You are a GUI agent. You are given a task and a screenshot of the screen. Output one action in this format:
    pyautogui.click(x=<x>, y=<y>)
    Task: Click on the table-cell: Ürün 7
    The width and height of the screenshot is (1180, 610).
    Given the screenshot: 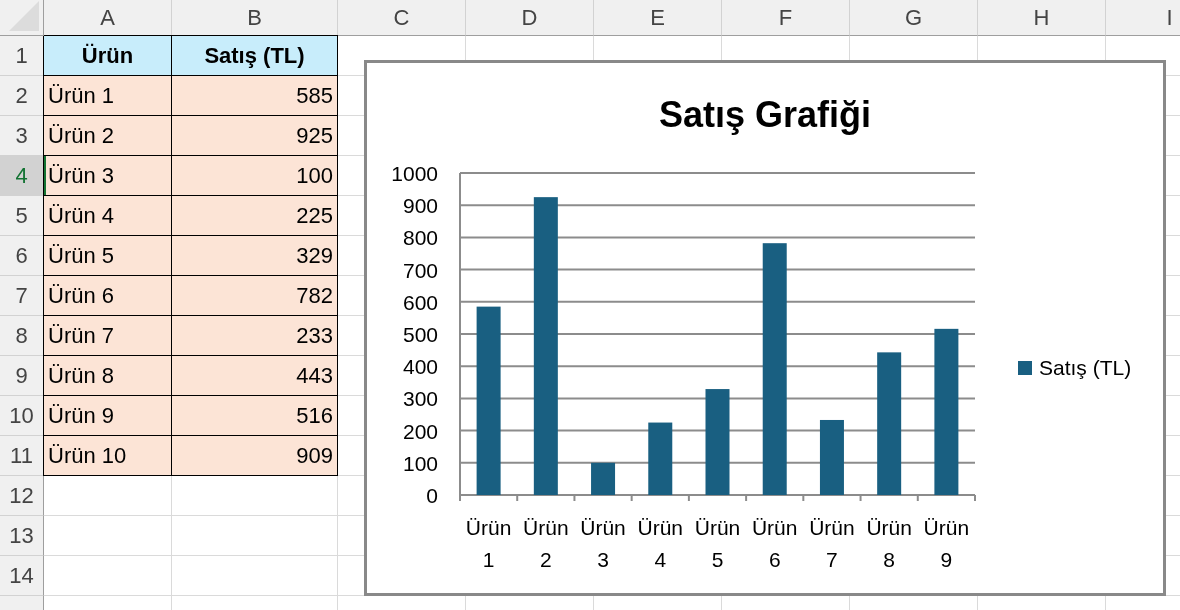 What is the action you would take?
    pyautogui.click(x=107, y=335)
    